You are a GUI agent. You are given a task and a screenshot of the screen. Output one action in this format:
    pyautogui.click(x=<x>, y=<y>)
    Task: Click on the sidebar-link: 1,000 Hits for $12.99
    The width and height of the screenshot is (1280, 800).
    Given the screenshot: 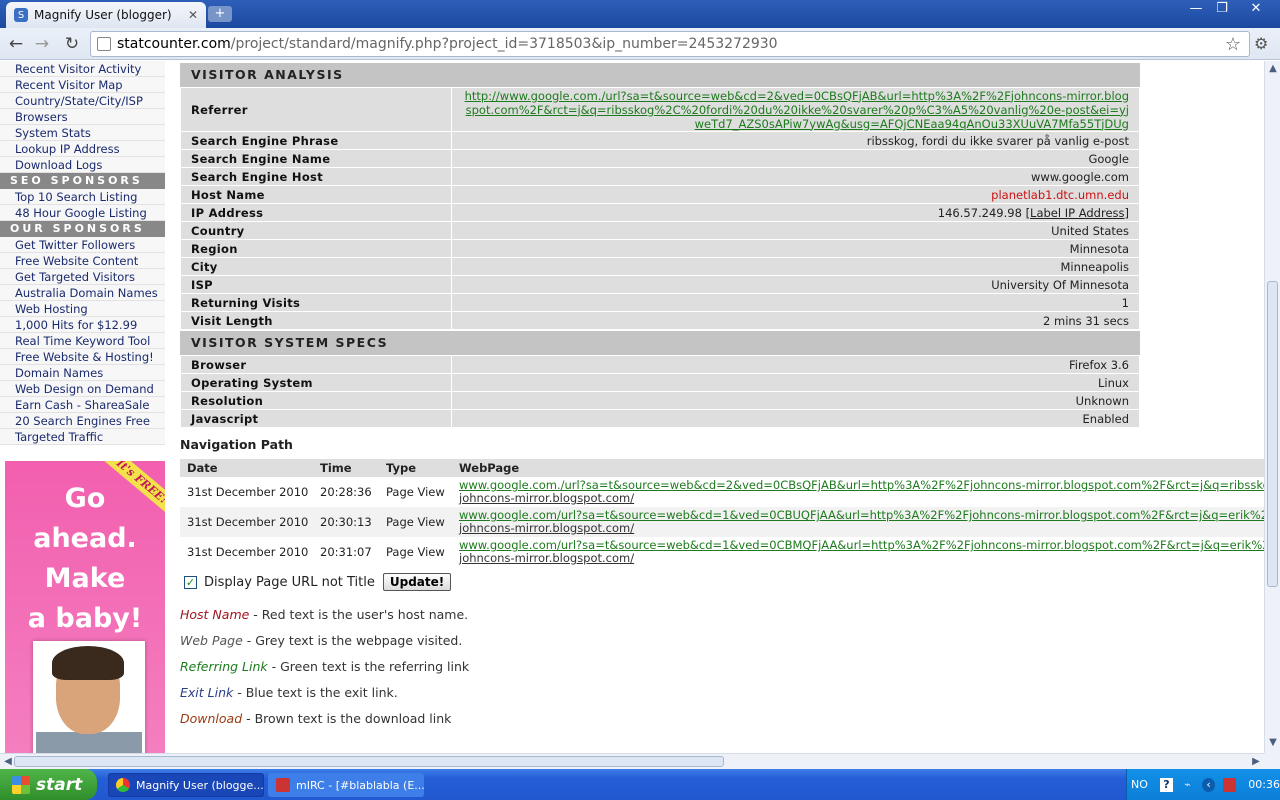 What is the action you would take?
    pyautogui.click(x=82, y=325)
    